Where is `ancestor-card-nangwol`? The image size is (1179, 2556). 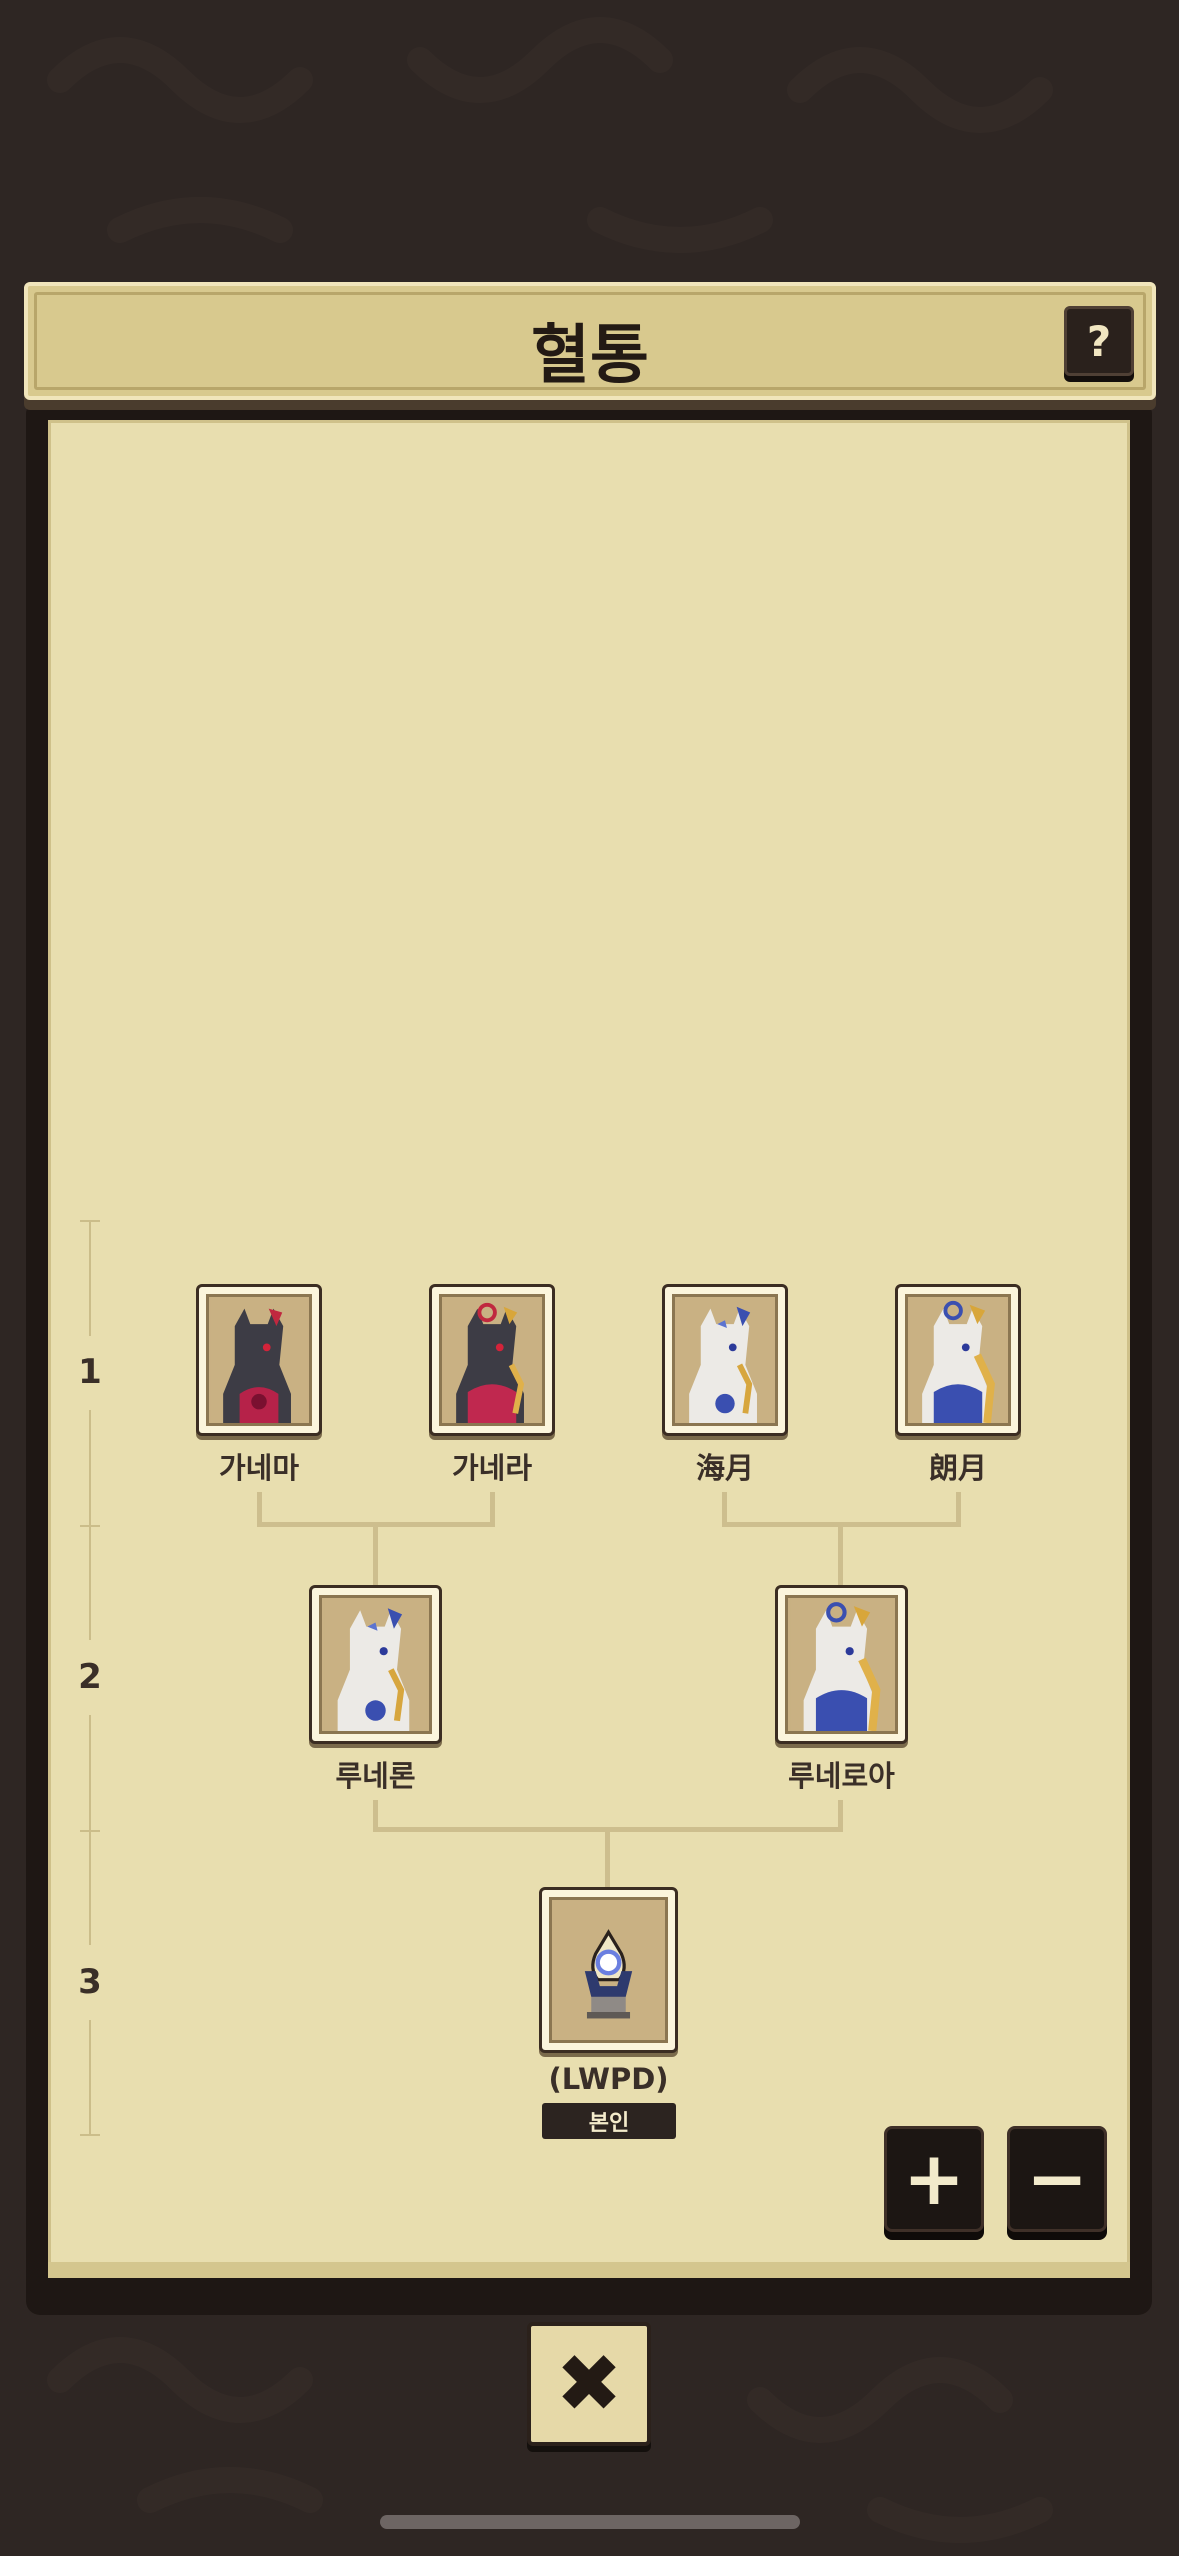 ancestor-card-nangwol is located at coordinates (958, 1360).